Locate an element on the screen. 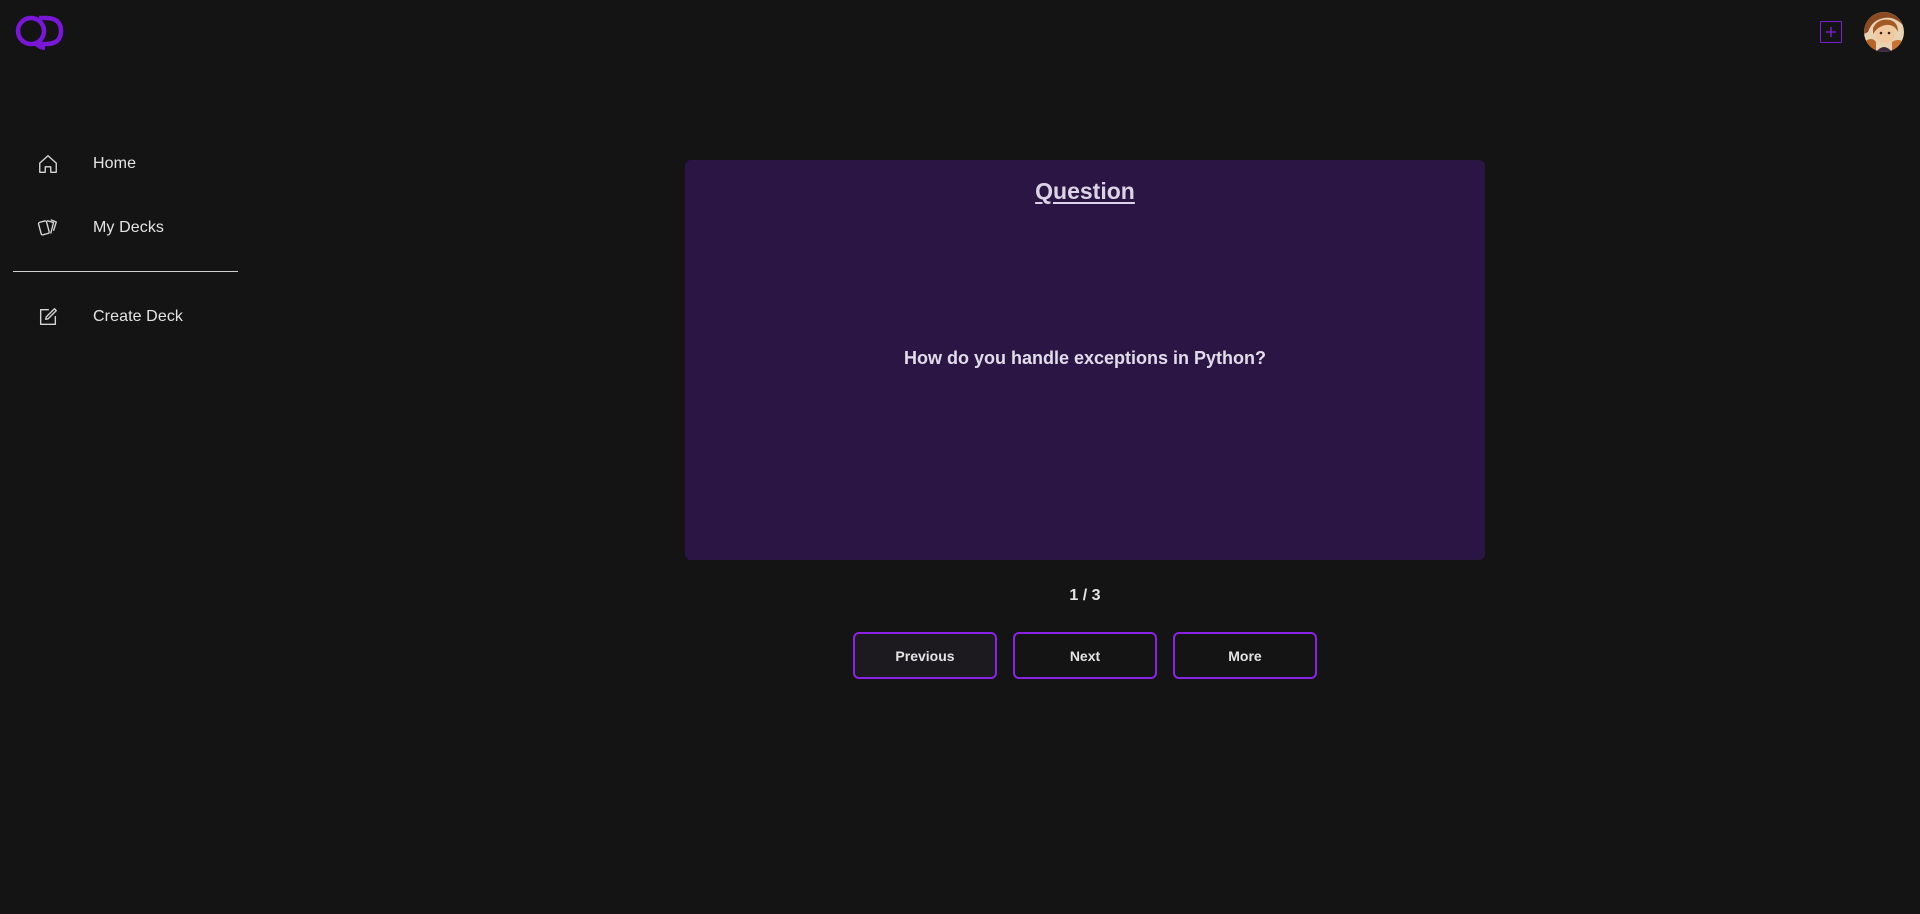  sidebar-item-label: Home is located at coordinates (115, 163).